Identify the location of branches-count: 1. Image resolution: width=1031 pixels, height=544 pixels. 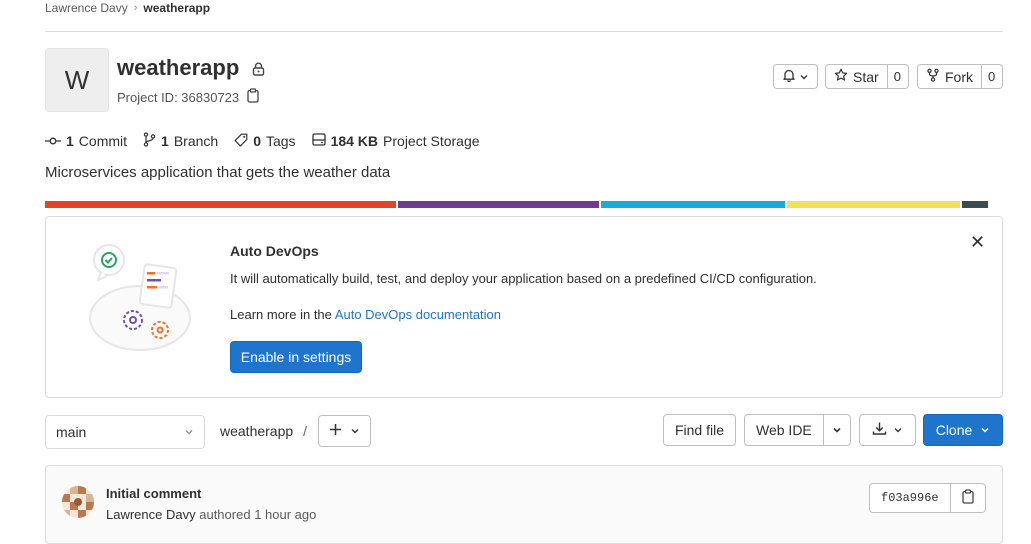
(165, 141).